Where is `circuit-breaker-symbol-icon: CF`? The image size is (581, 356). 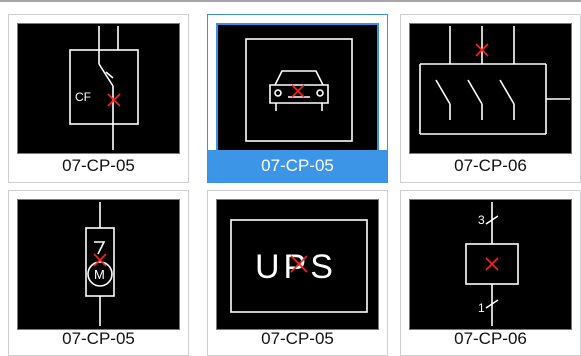 circuit-breaker-symbol-icon: CF is located at coordinates (104, 88).